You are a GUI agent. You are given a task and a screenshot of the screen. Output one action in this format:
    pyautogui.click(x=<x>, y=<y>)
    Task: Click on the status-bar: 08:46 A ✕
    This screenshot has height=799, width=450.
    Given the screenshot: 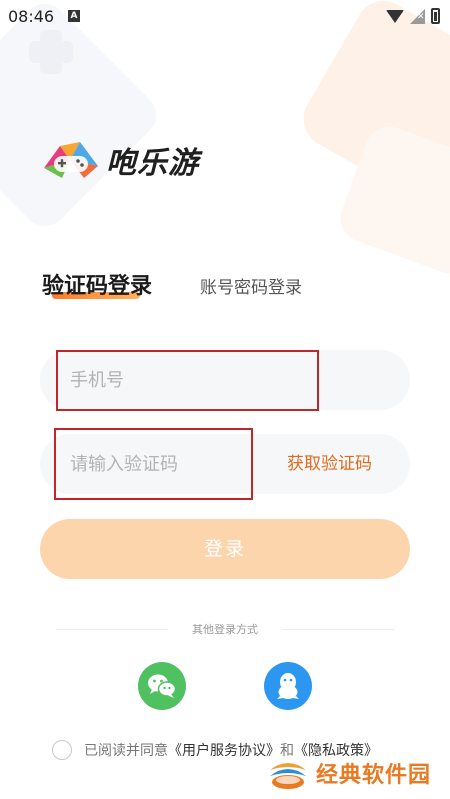 What is the action you would take?
    pyautogui.click(x=225, y=16)
    